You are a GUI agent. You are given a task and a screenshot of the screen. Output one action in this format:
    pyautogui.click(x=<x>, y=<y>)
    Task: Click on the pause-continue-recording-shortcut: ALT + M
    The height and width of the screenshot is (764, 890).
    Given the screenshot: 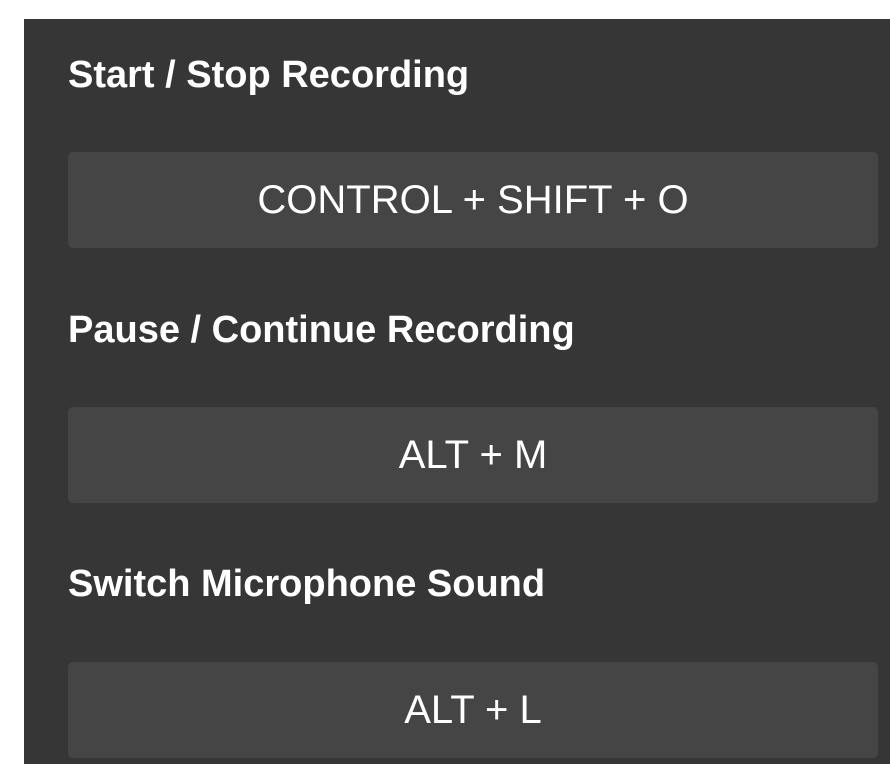 What is the action you would take?
    pyautogui.click(x=473, y=455)
    